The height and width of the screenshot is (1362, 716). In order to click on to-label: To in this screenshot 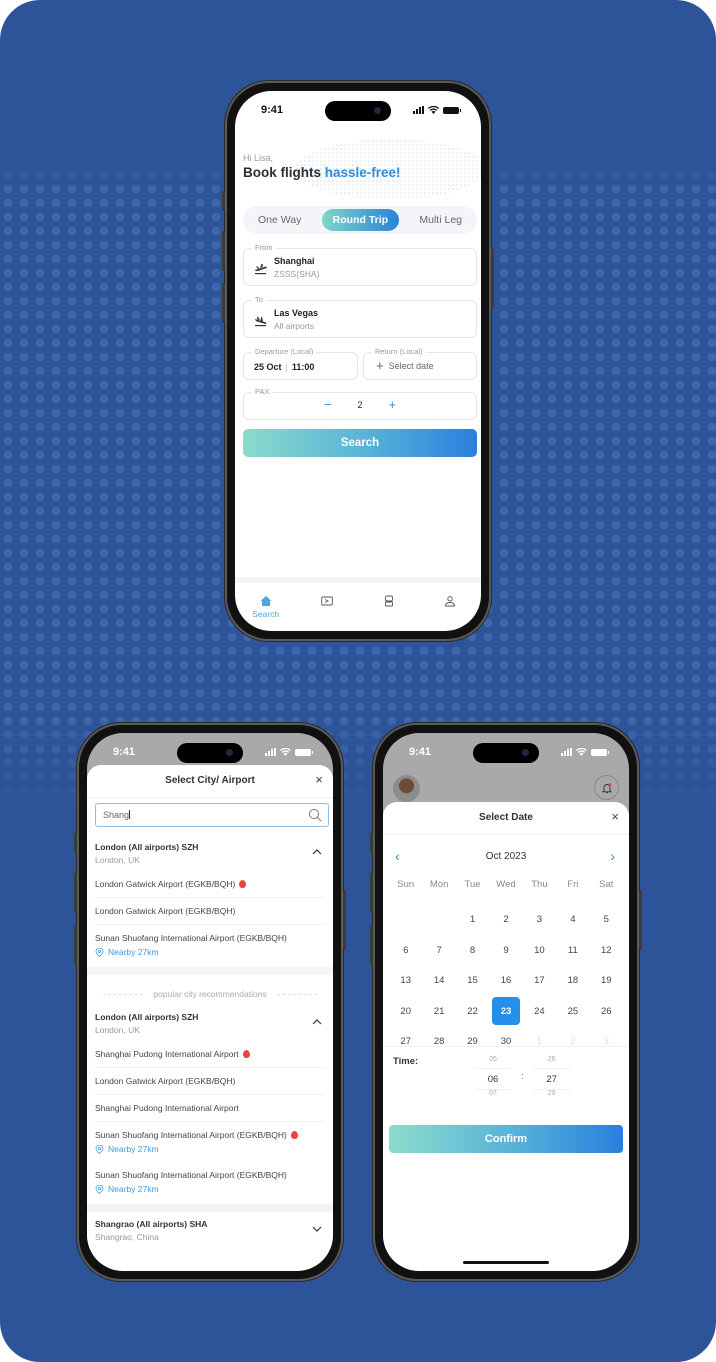, I will do `click(259, 299)`.